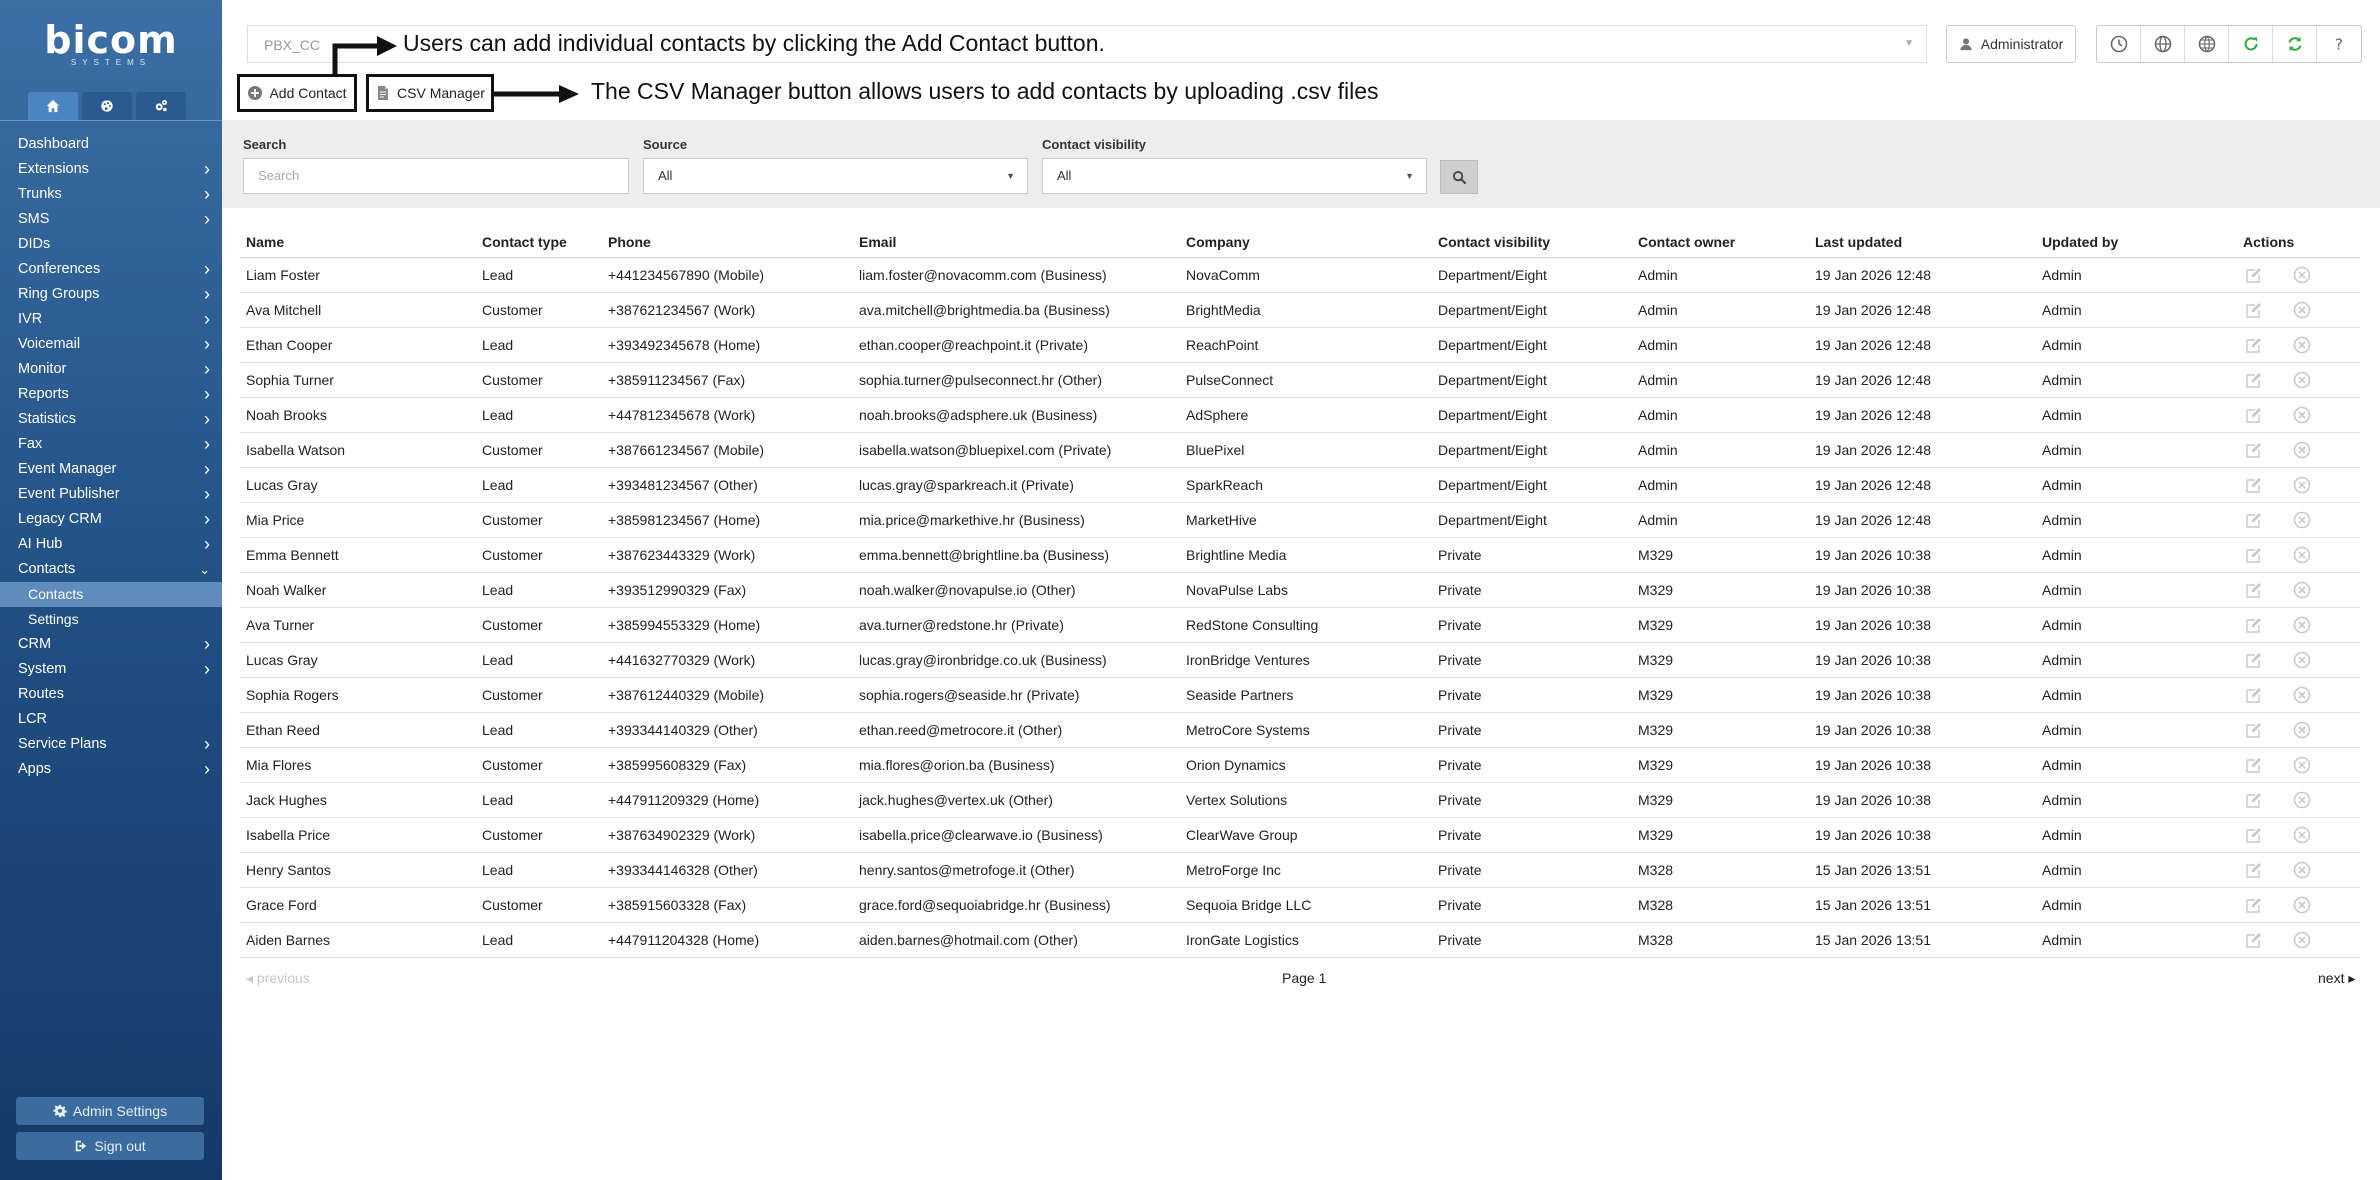 Image resolution: width=2380 pixels, height=1180 pixels. Describe the element at coordinates (111, 369) in the screenshot. I see `sidebar-item-monitor: Monitor ›` at that location.